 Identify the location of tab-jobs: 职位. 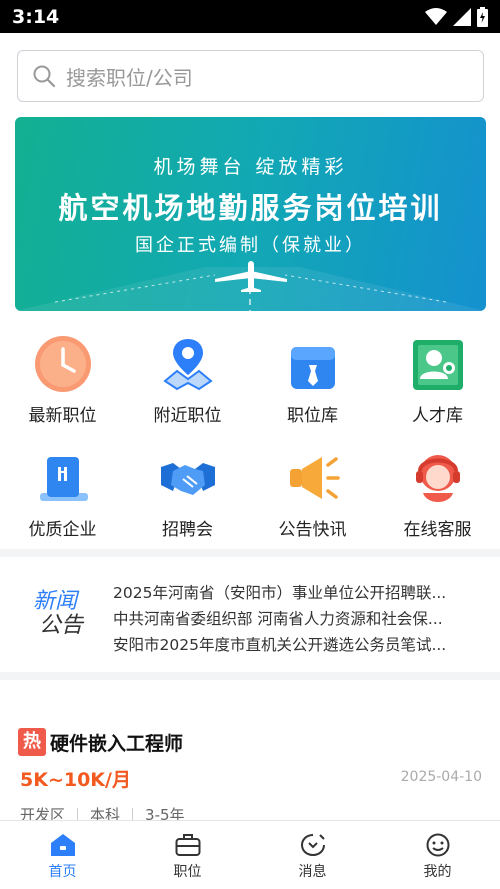
(187, 855).